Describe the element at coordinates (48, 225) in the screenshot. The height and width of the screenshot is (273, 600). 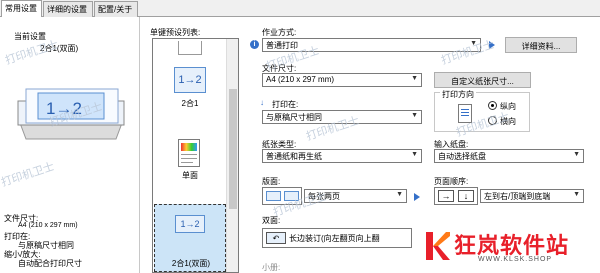
I see `summary-paper-size-value: A4 (210 x 297 mm)` at that location.